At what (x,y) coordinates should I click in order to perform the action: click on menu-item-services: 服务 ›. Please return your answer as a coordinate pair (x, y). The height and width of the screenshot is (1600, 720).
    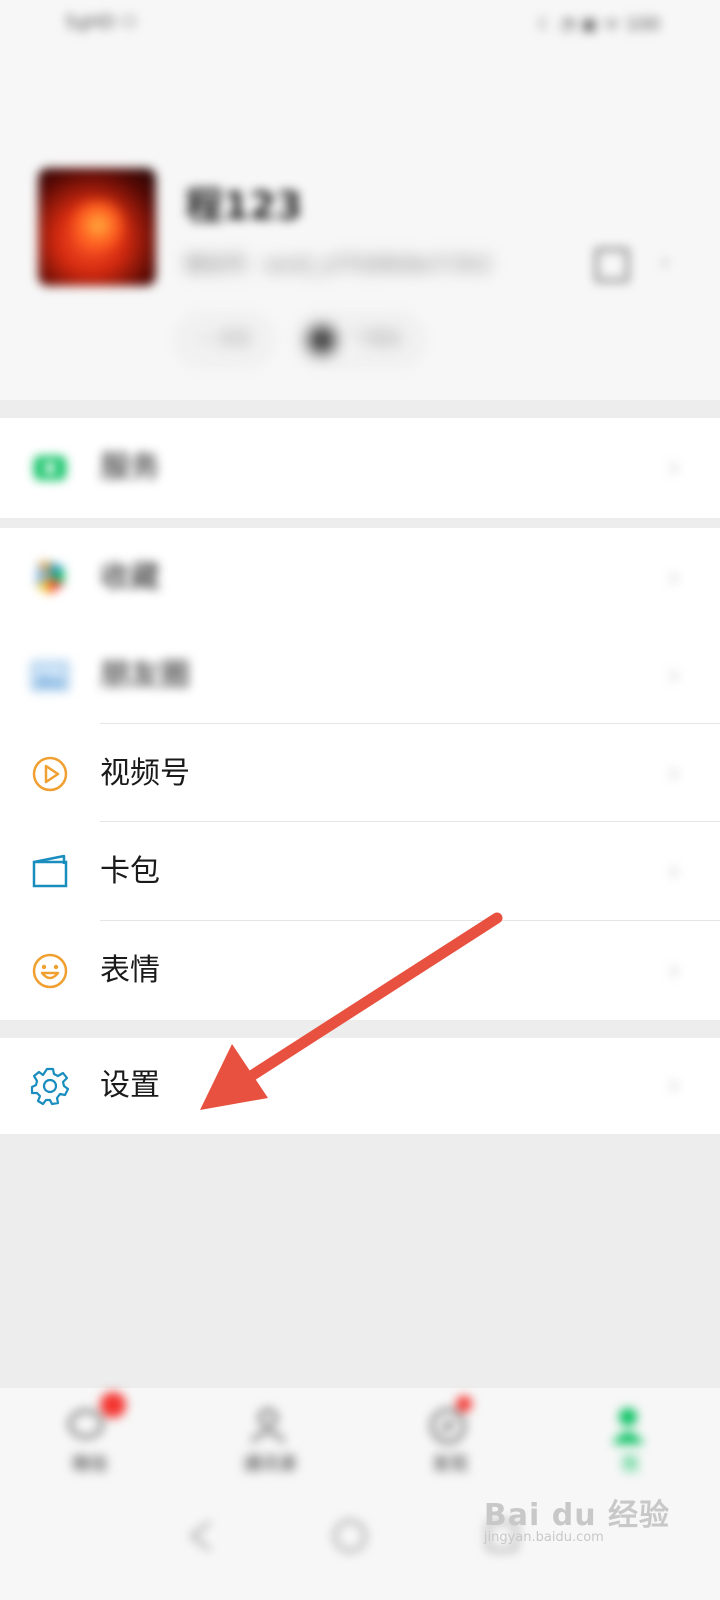
    Looking at the image, I should click on (360, 468).